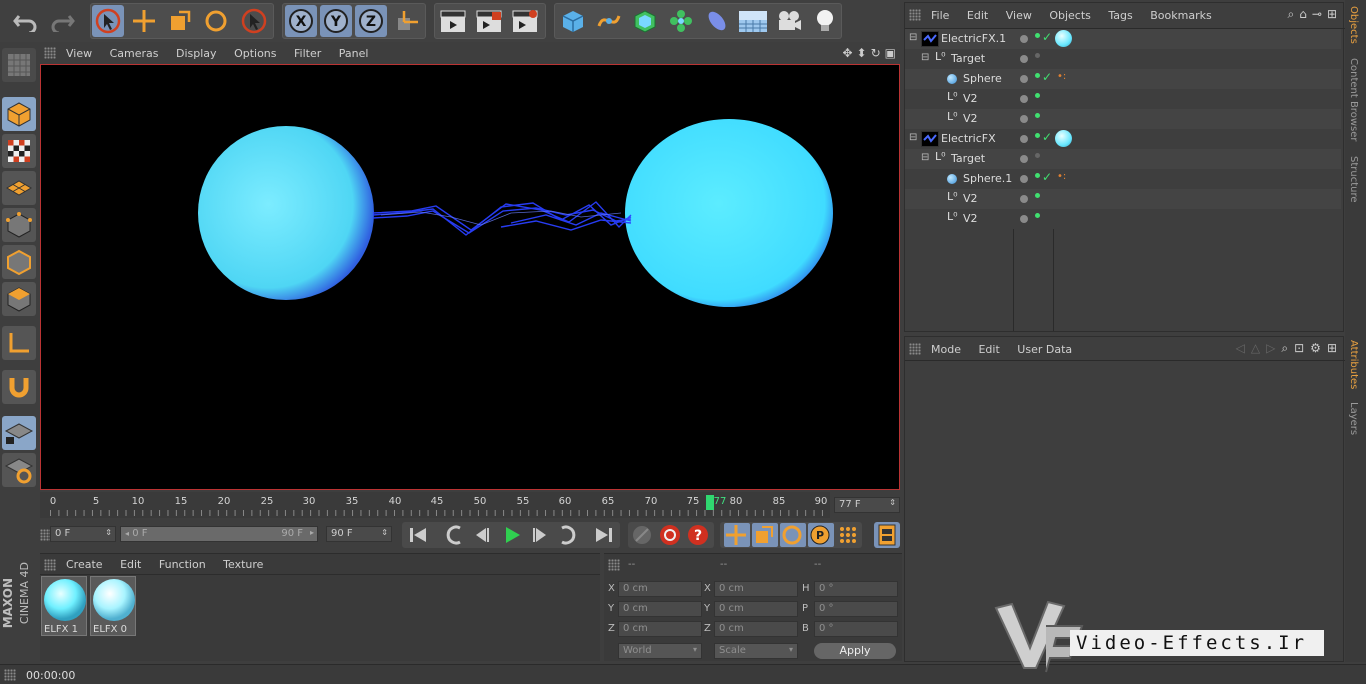 Image resolution: width=1366 pixels, height=684 pixels. What do you see at coordinates (789, 21) in the screenshot?
I see `camera-button` at bounding box center [789, 21].